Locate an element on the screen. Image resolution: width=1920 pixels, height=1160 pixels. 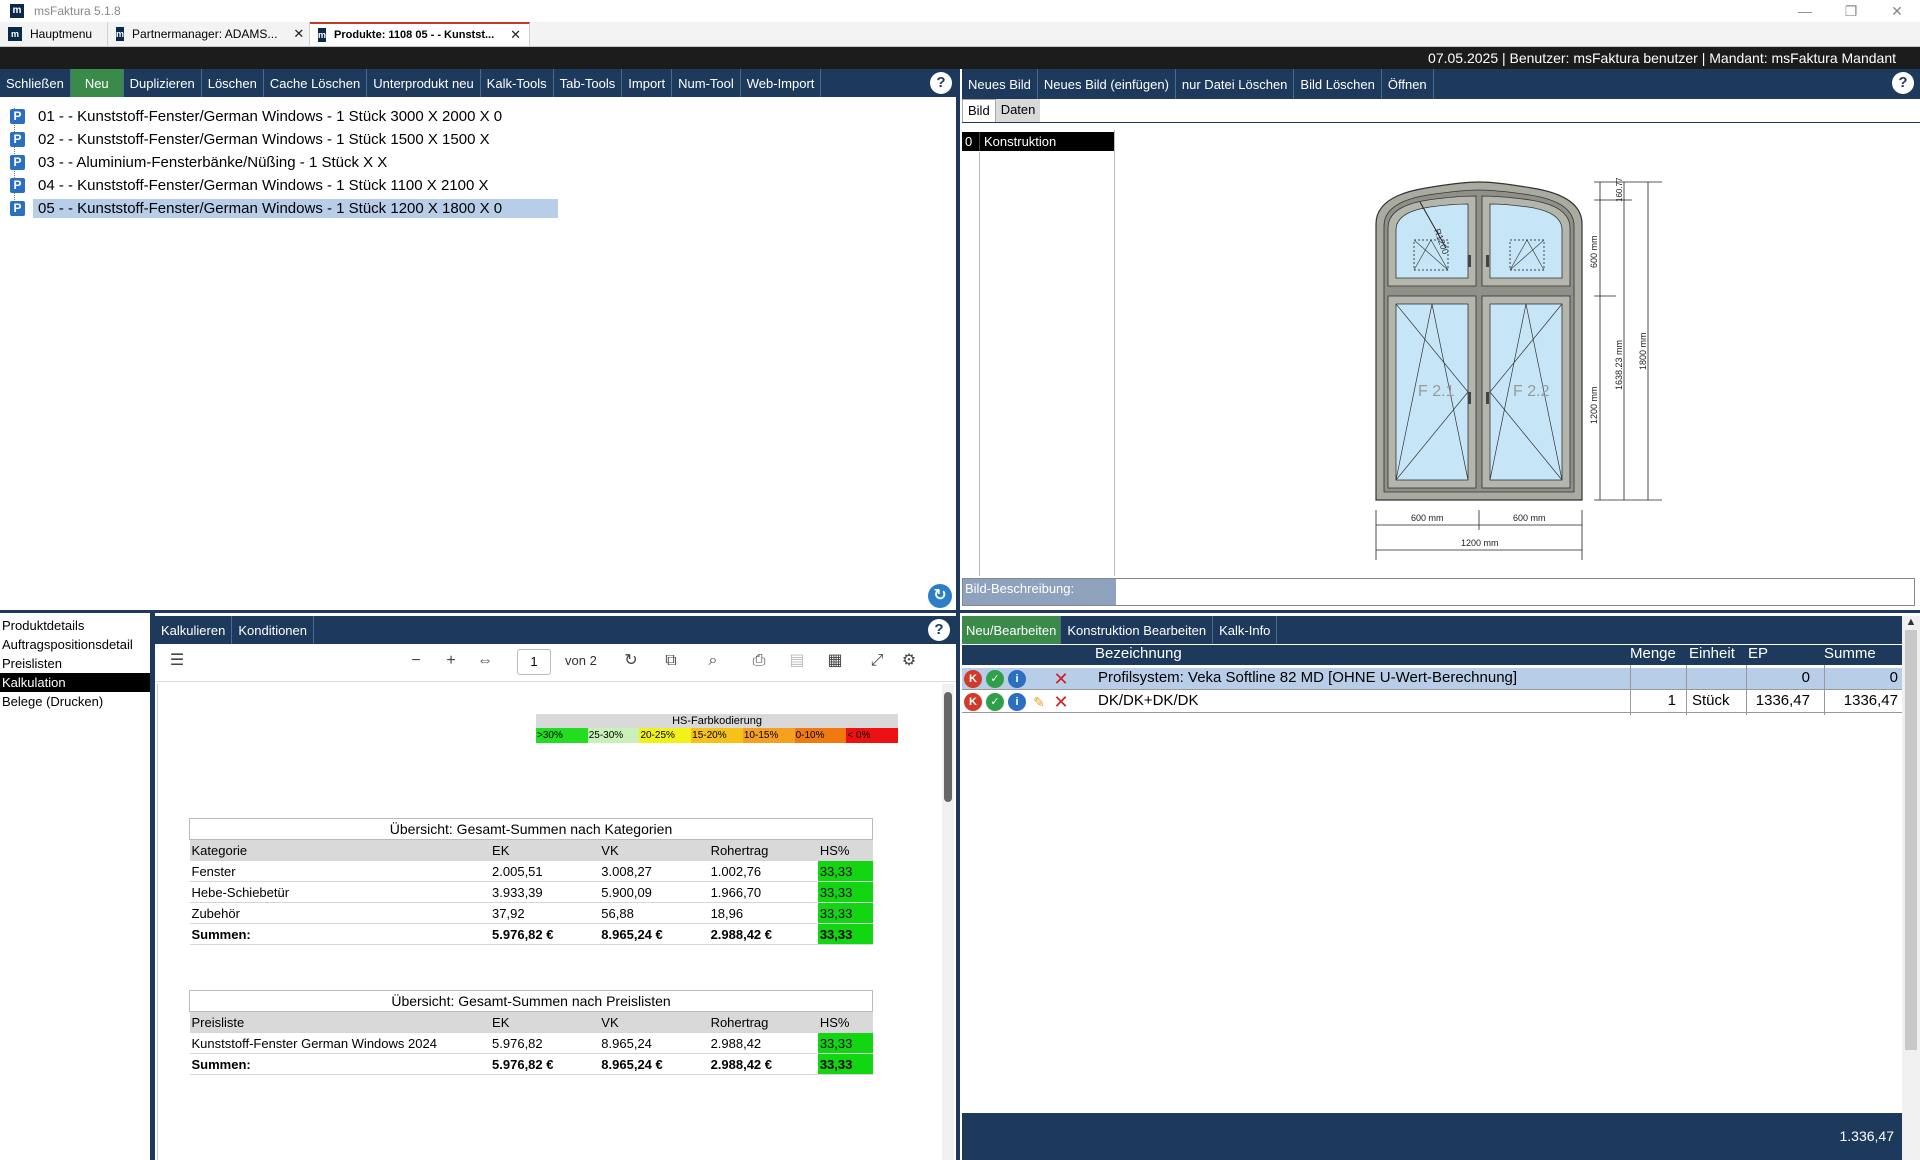
save-as-icon: ▦ is located at coordinates (835, 661).